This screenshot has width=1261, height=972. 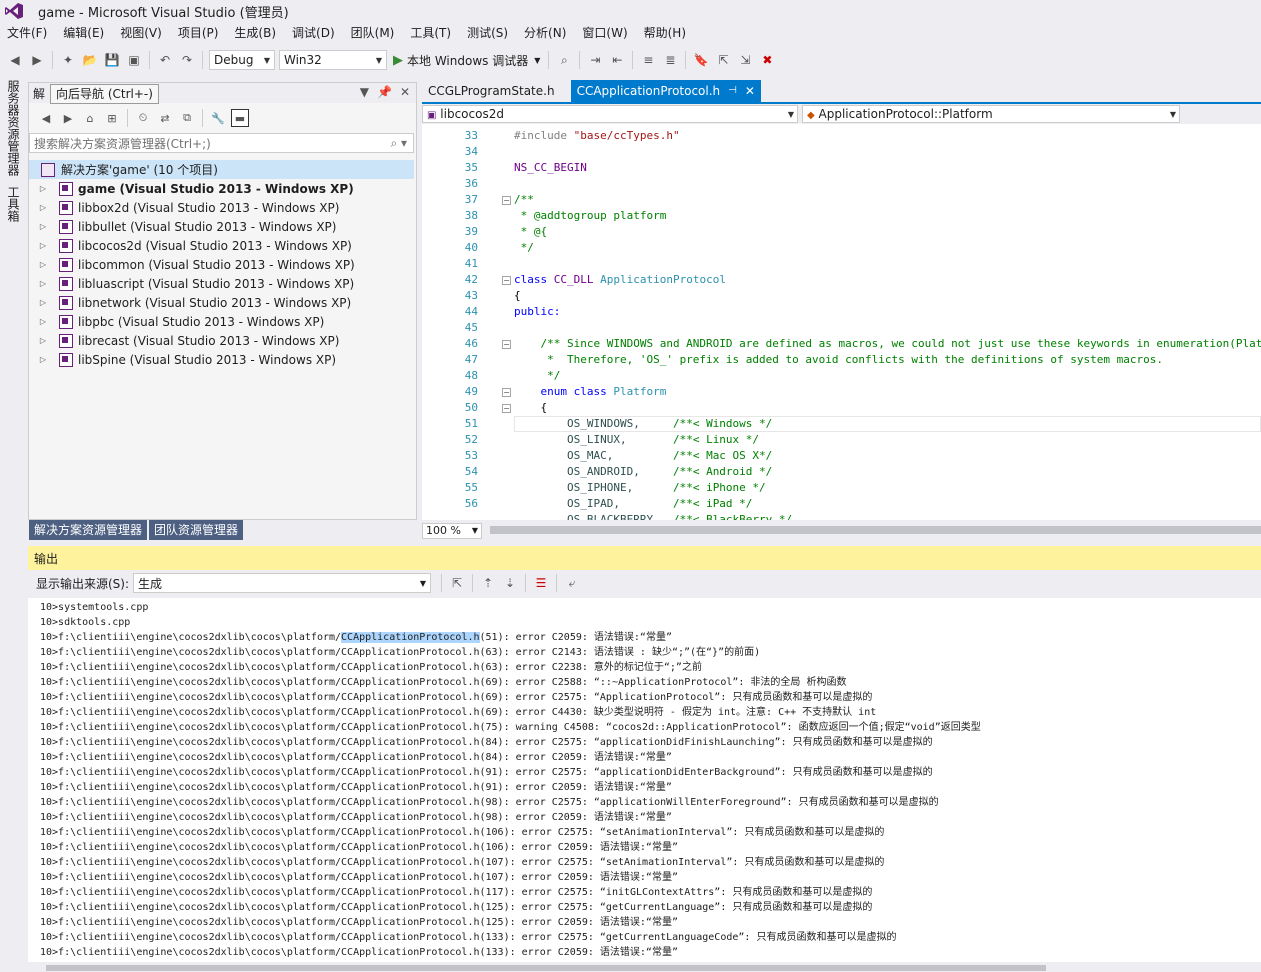 What do you see at coordinates (112, 60) in the screenshot?
I see `save-icon: 💾` at bounding box center [112, 60].